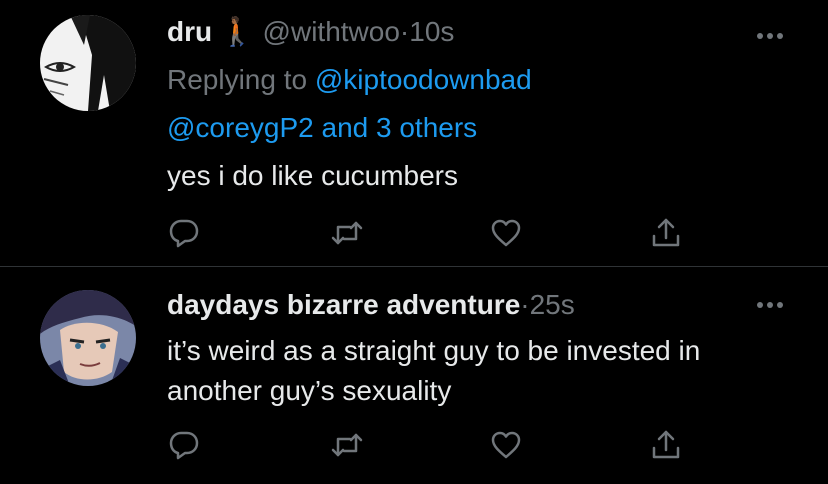 The width and height of the screenshot is (828, 484). What do you see at coordinates (237, 31) in the screenshot?
I see `walking-emoji-icon: 🚶🏾` at bounding box center [237, 31].